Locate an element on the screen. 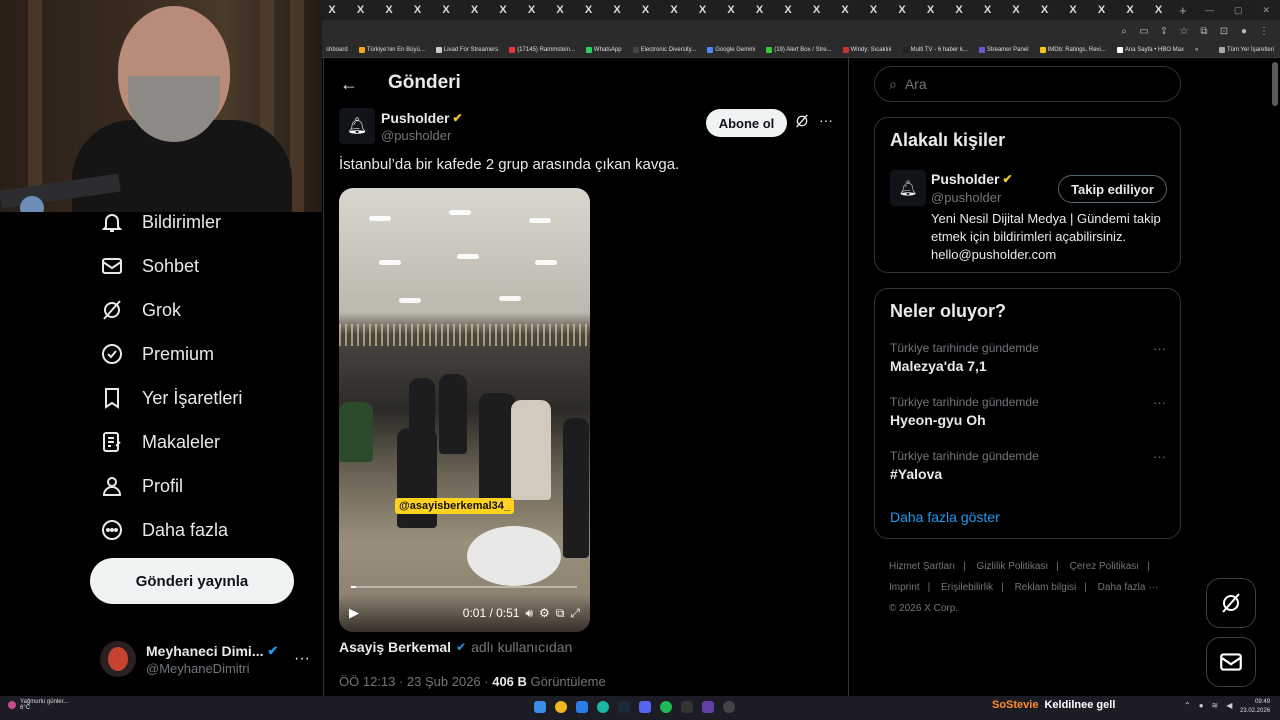  post-timestamp: ÖÖ 12:13 · 23 Şub 2026 · is located at coordinates (415, 681).